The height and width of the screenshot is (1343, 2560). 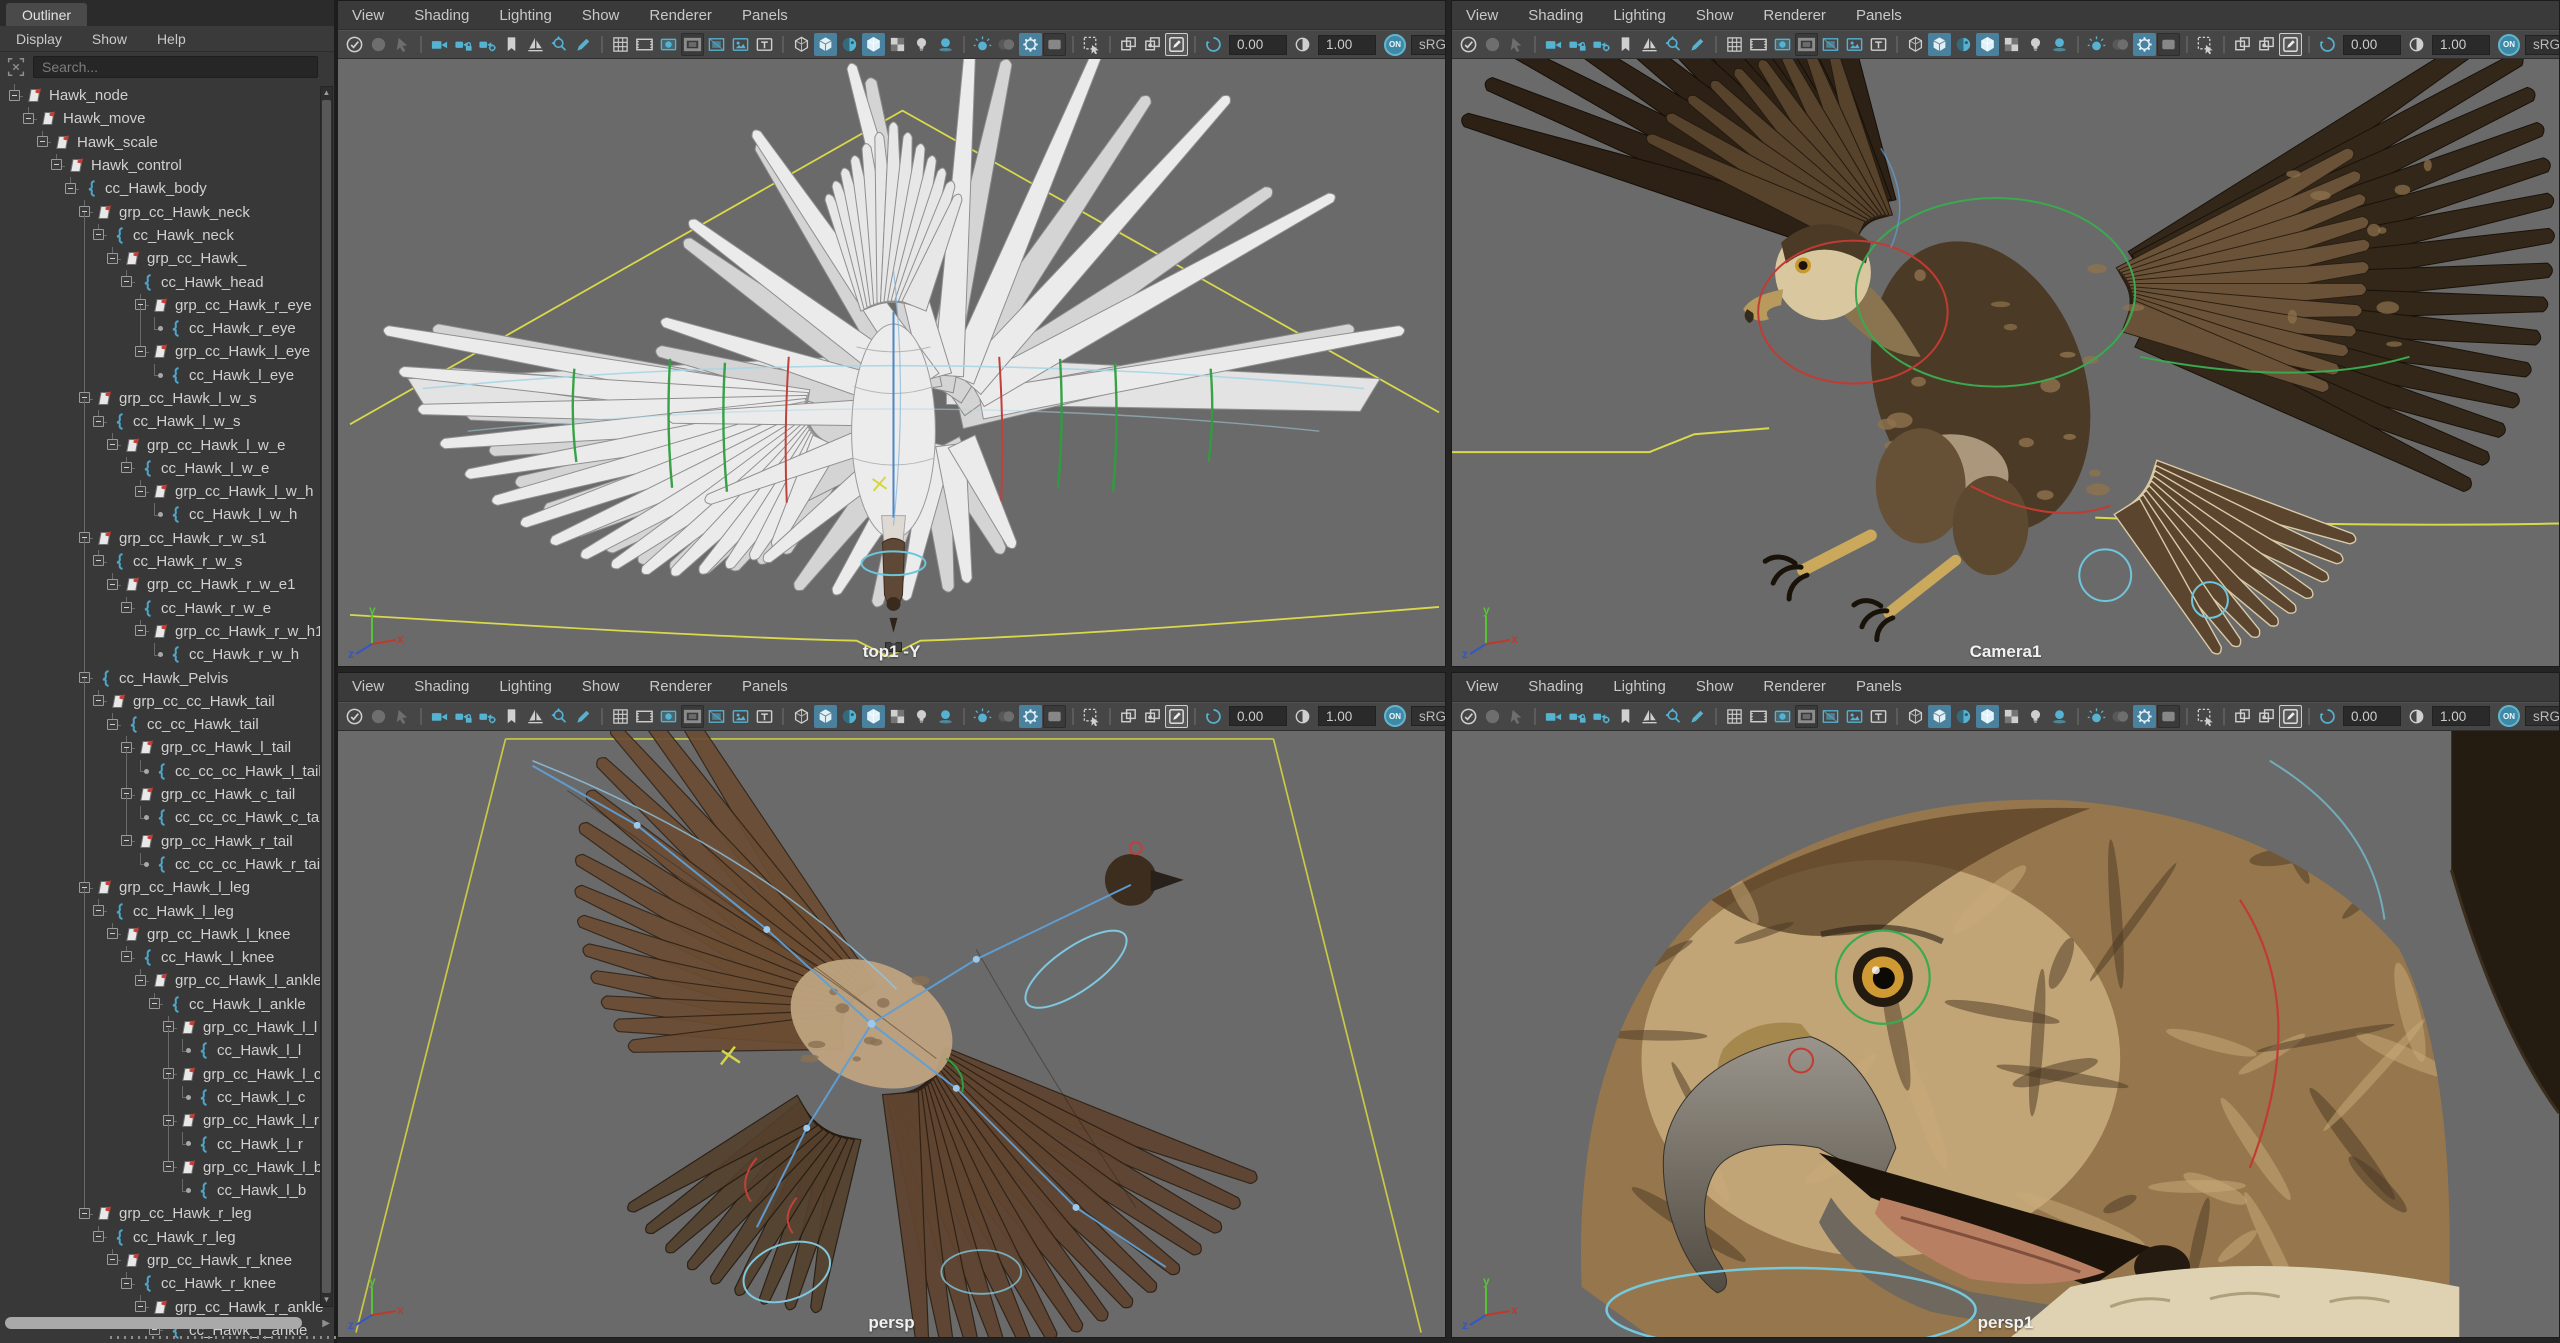 What do you see at coordinates (39, 39) in the screenshot?
I see `menu-display: Display` at bounding box center [39, 39].